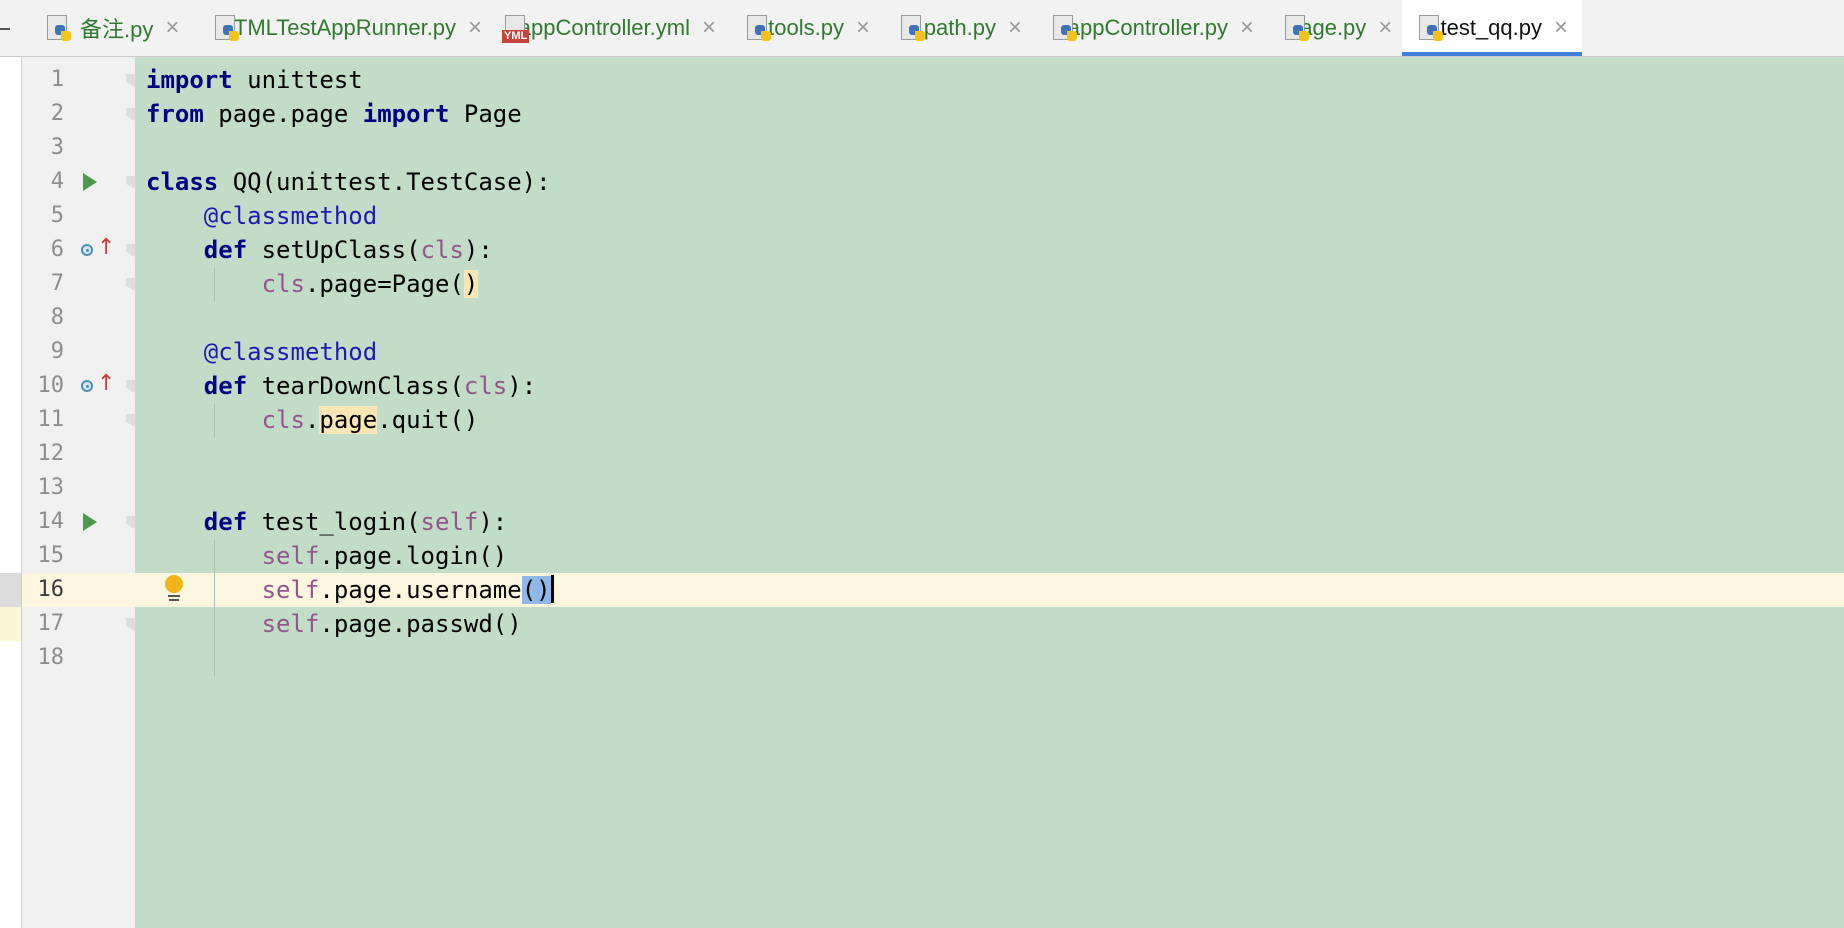  I want to click on code-line: 3, so click(922, 148).